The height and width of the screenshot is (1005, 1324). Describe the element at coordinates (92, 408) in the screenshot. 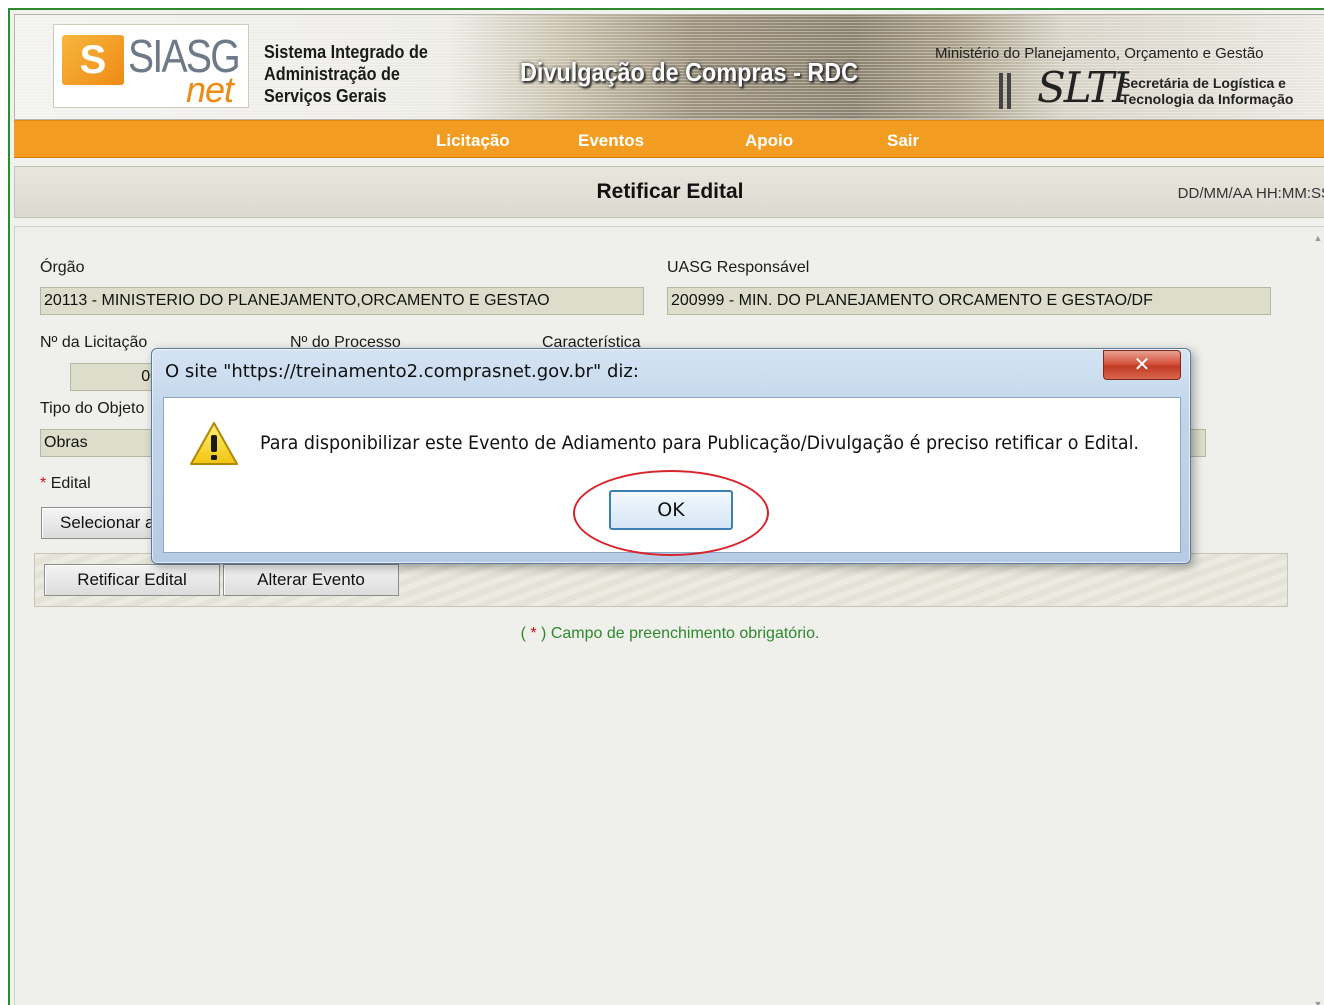

I see `tipo-objeto-label: Tipo do Objeto` at that location.